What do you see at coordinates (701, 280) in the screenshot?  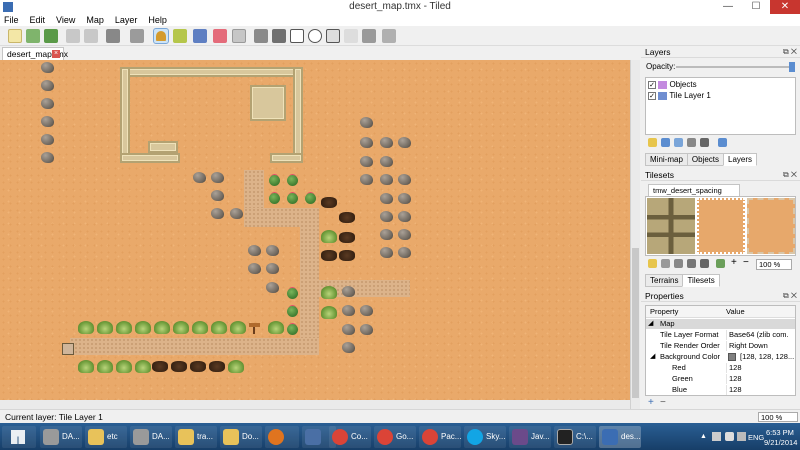 I see `tab-tilesets: Tilesets` at bounding box center [701, 280].